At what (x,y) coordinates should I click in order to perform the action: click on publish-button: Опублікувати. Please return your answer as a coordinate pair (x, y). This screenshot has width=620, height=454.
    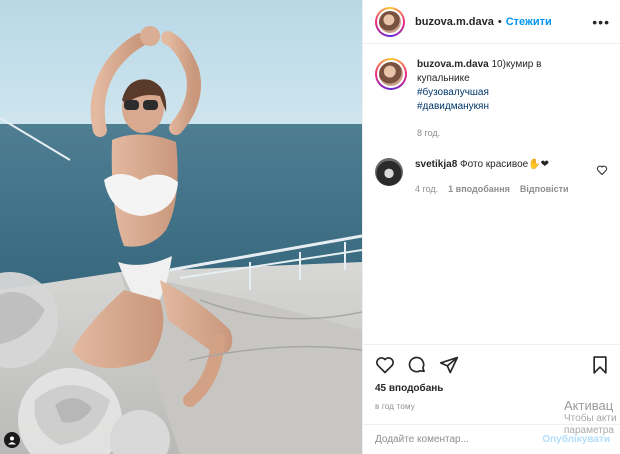
    Looking at the image, I should click on (576, 439).